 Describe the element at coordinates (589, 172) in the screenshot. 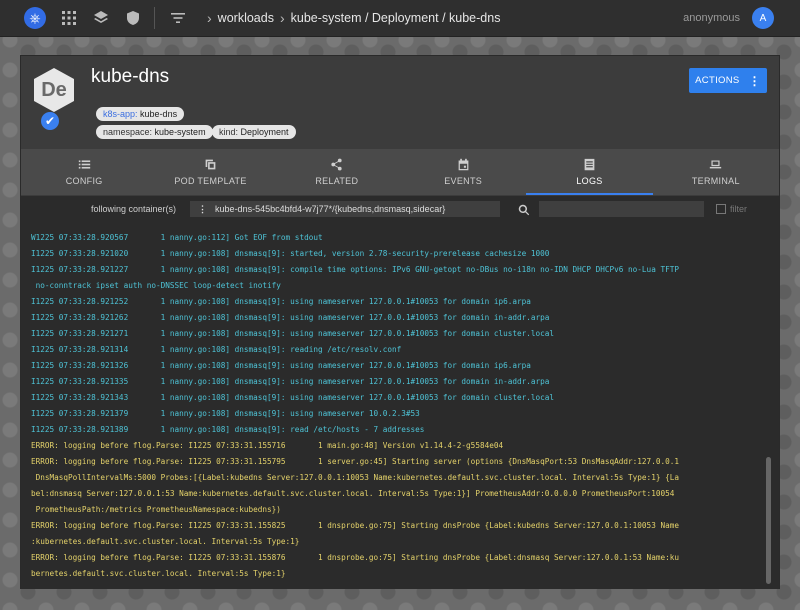

I see `tab-logs: LOGS` at that location.